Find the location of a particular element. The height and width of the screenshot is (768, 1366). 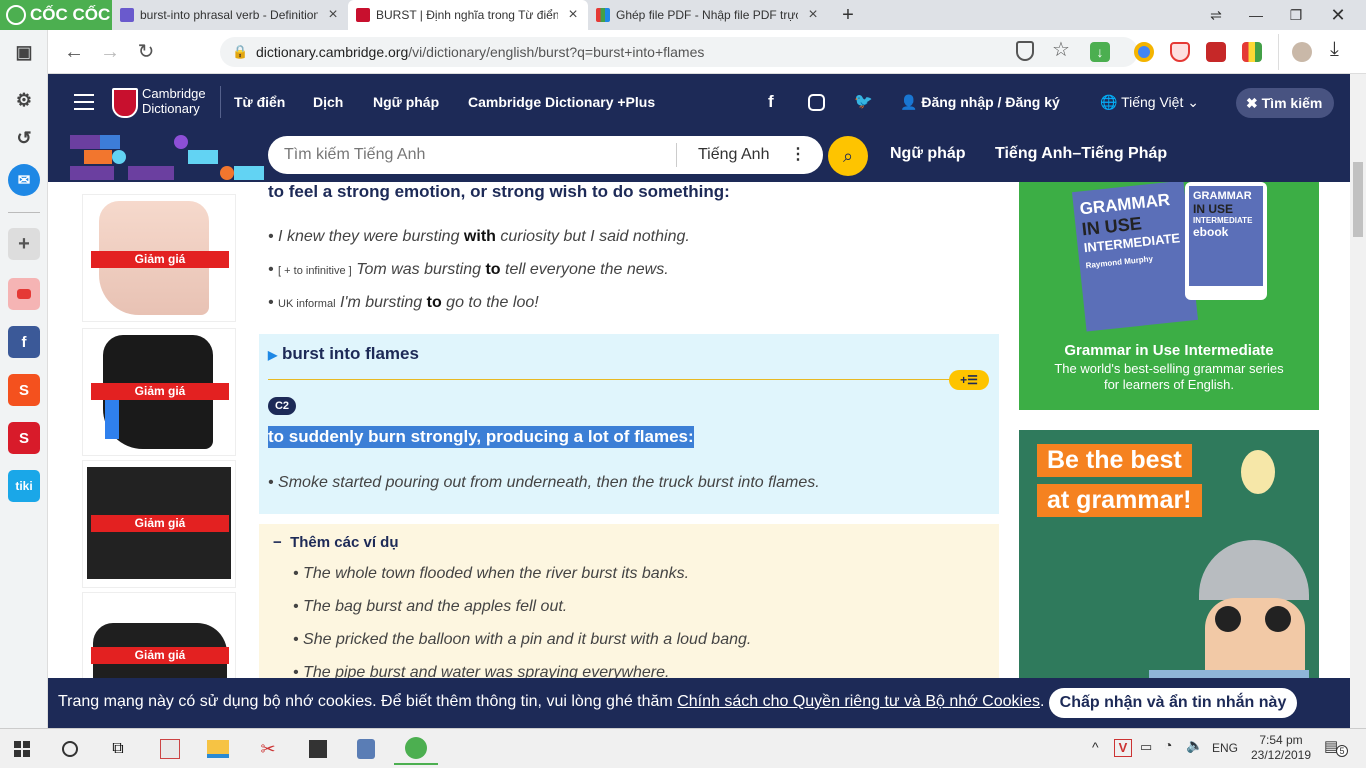

shoe-ad-2: Giảm giá is located at coordinates (159, 392).